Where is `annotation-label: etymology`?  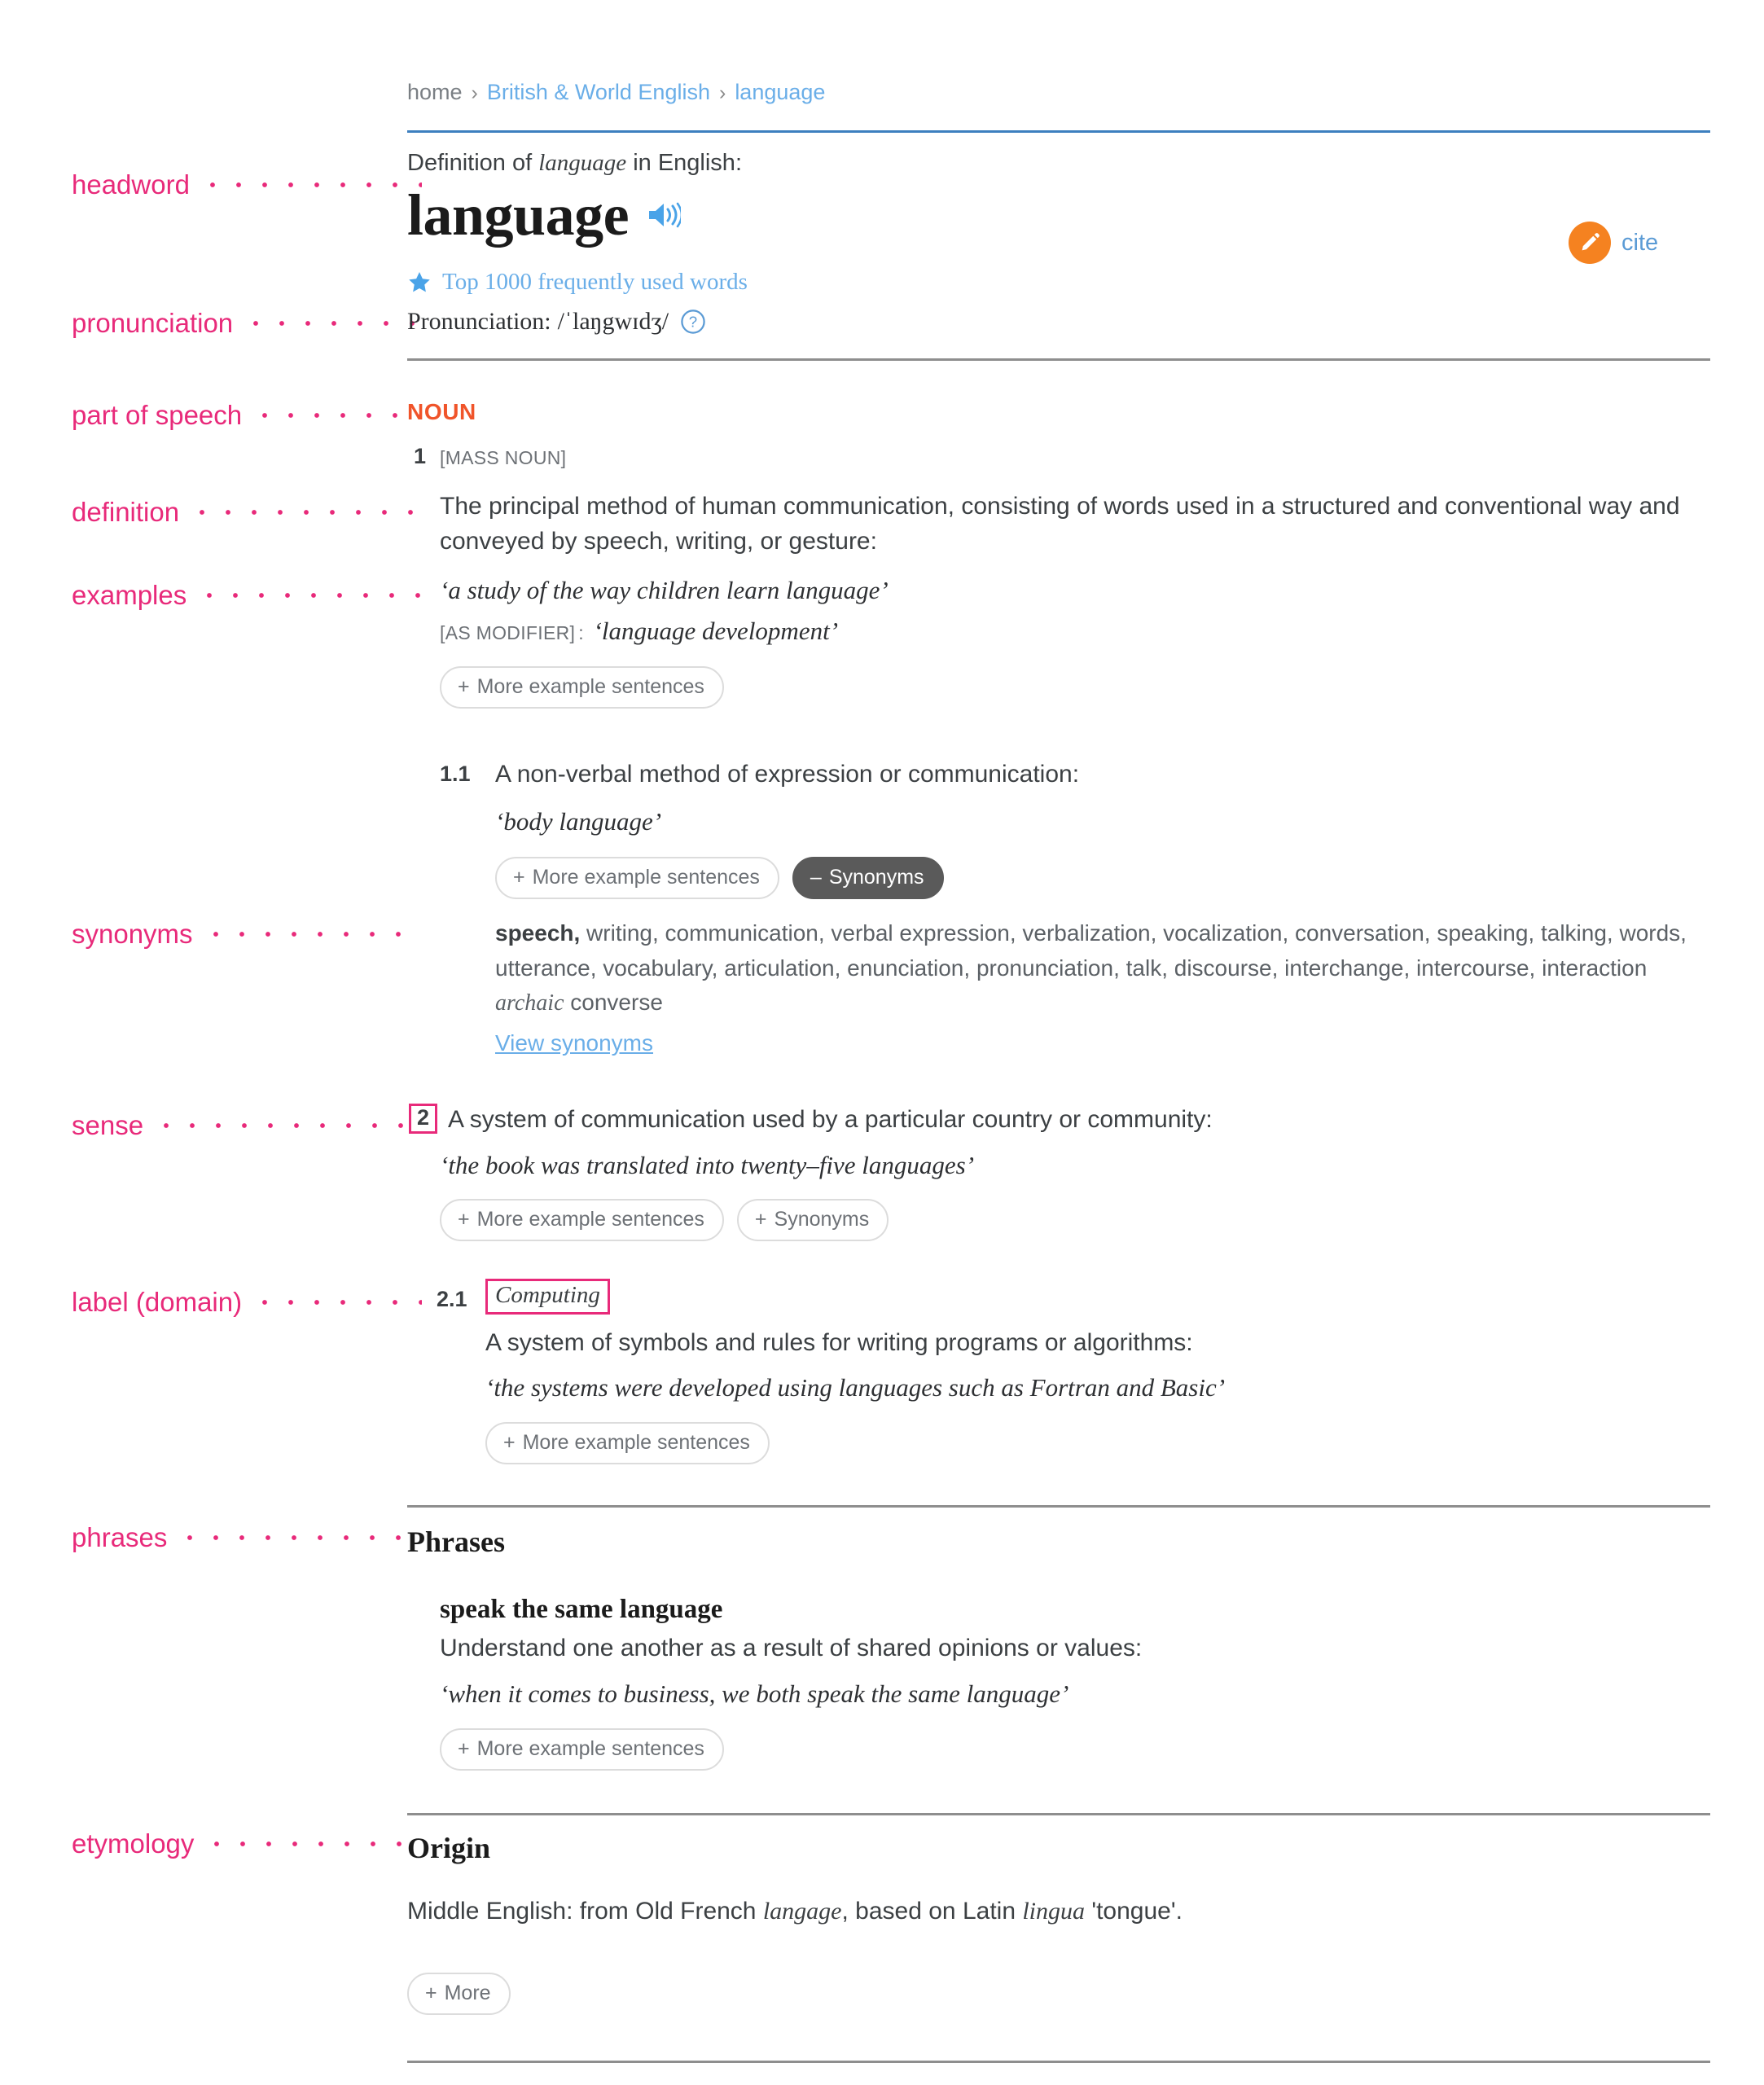
annotation-label: etymology is located at coordinates (133, 1843).